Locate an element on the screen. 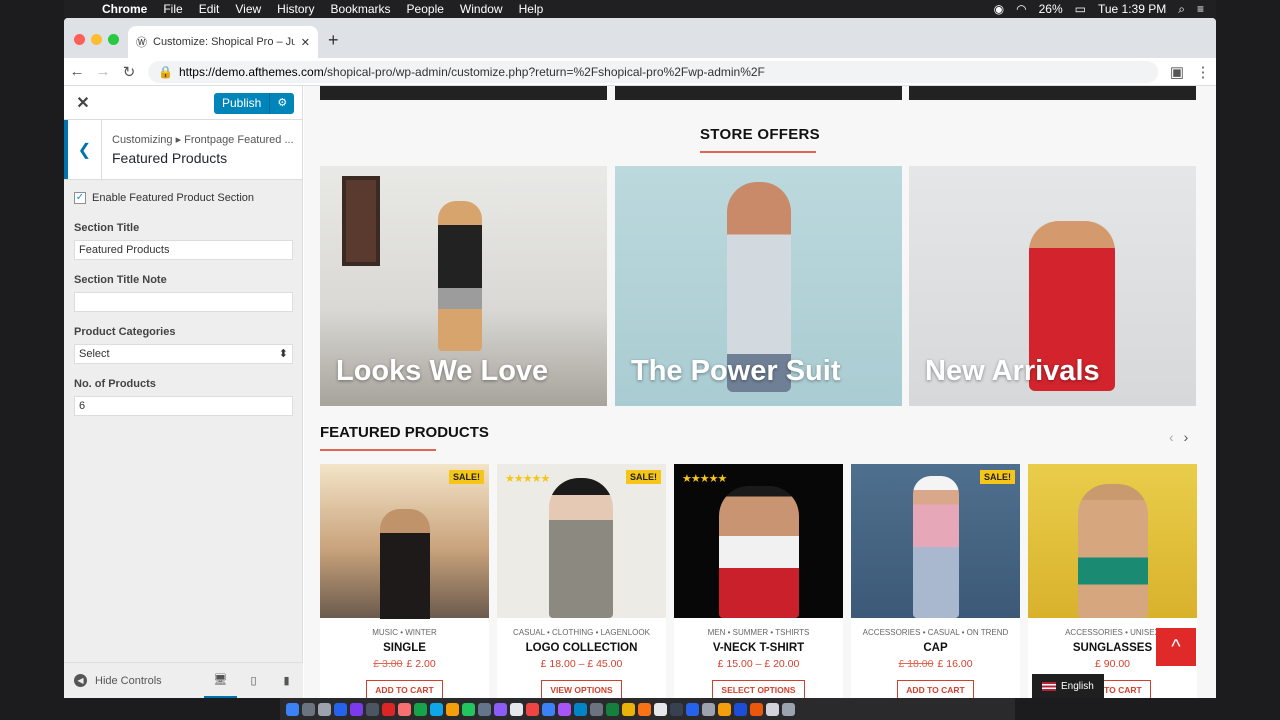  product-categories: MEN • SUMMER • TSHIRTS is located at coordinates (758, 632).